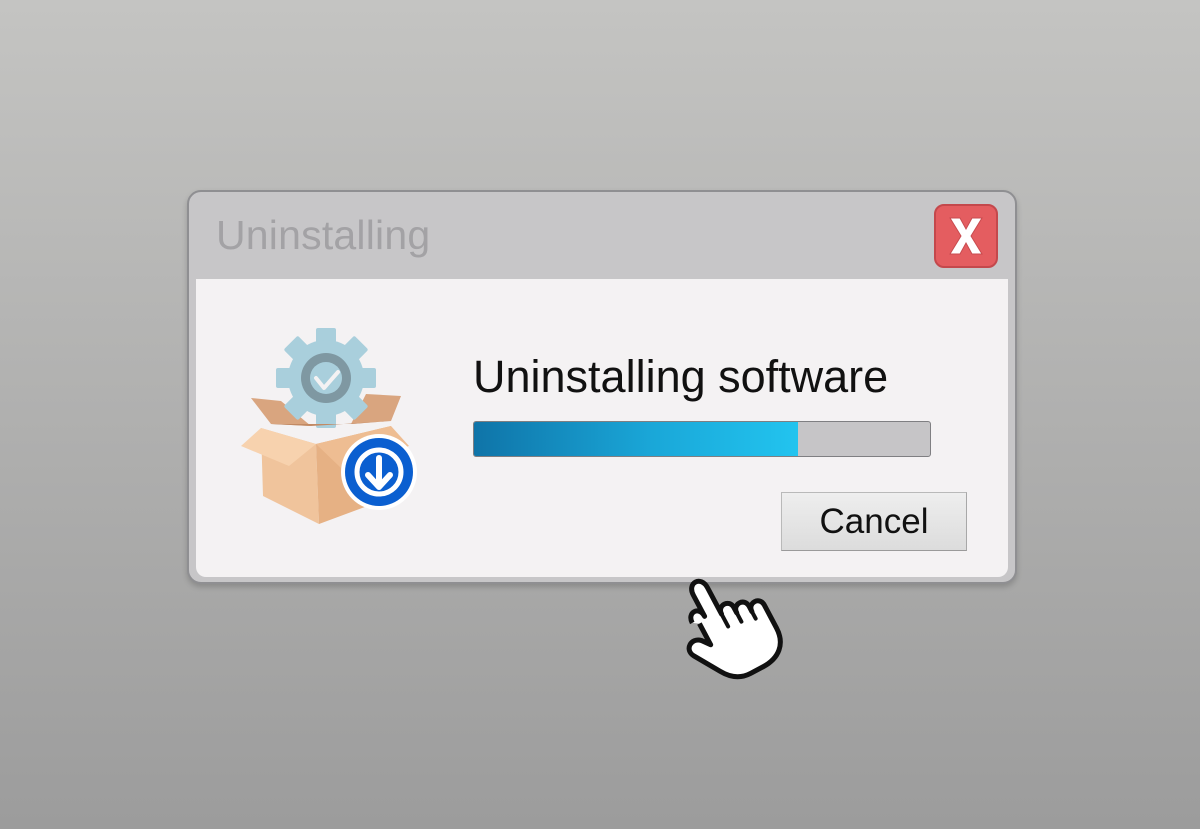 This screenshot has width=1200, height=829. What do you see at coordinates (734, 629) in the screenshot?
I see `hand-pointer-icon` at bounding box center [734, 629].